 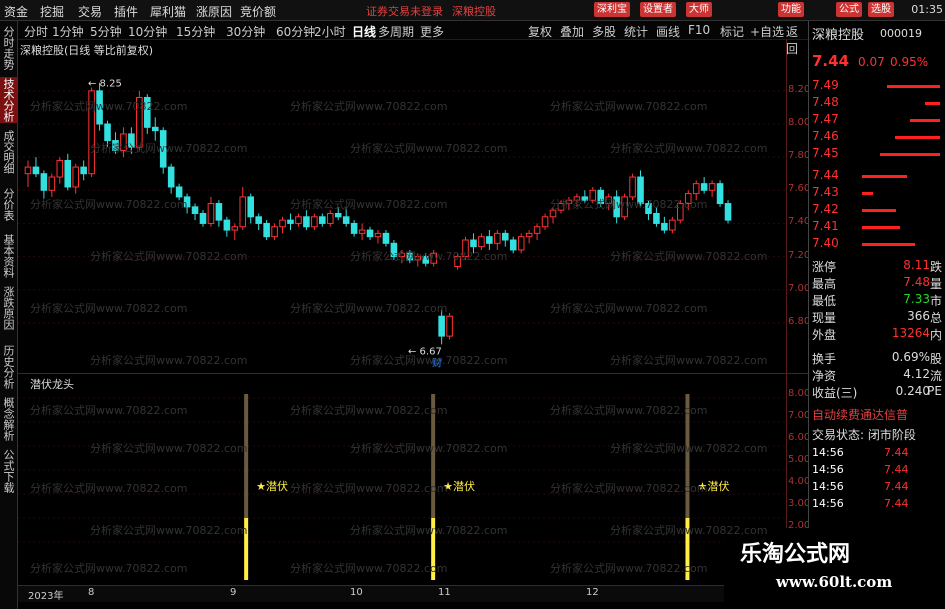 What do you see at coordinates (927, 9) in the screenshot?
I see `clock: 01:35` at bounding box center [927, 9].